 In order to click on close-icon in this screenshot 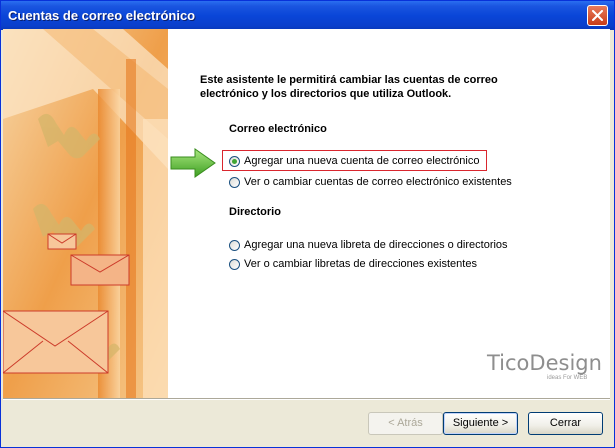, I will do `click(597, 15)`.